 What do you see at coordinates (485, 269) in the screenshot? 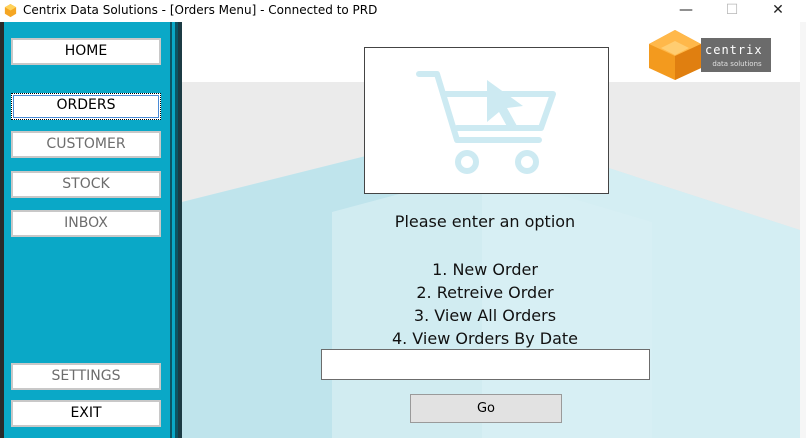
I see `option-item: 1. New Order` at bounding box center [485, 269].